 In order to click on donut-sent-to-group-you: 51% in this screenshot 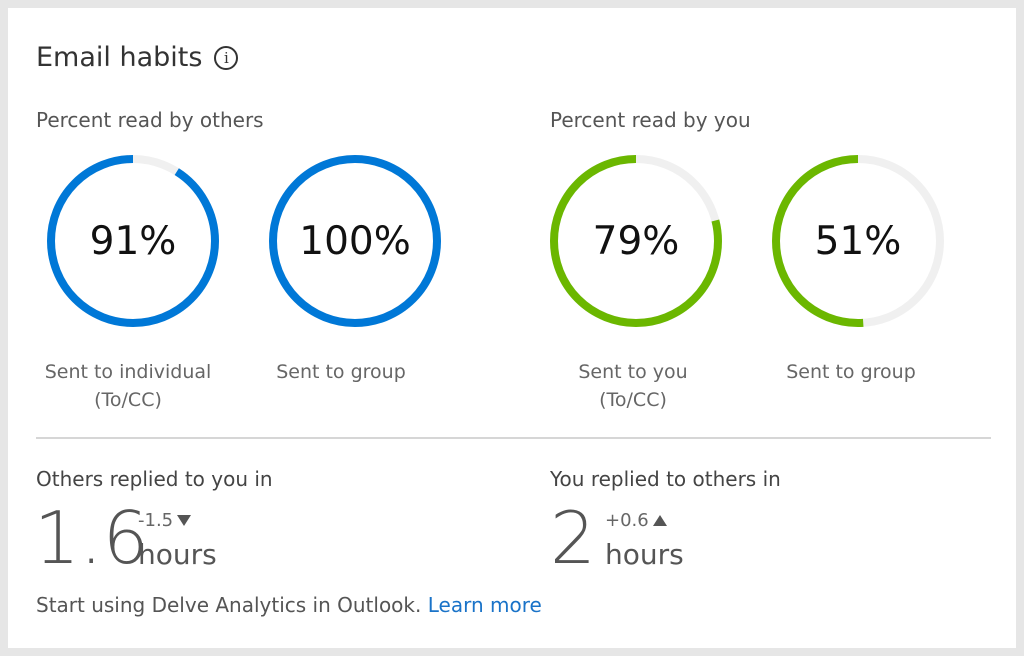, I will do `click(858, 241)`.